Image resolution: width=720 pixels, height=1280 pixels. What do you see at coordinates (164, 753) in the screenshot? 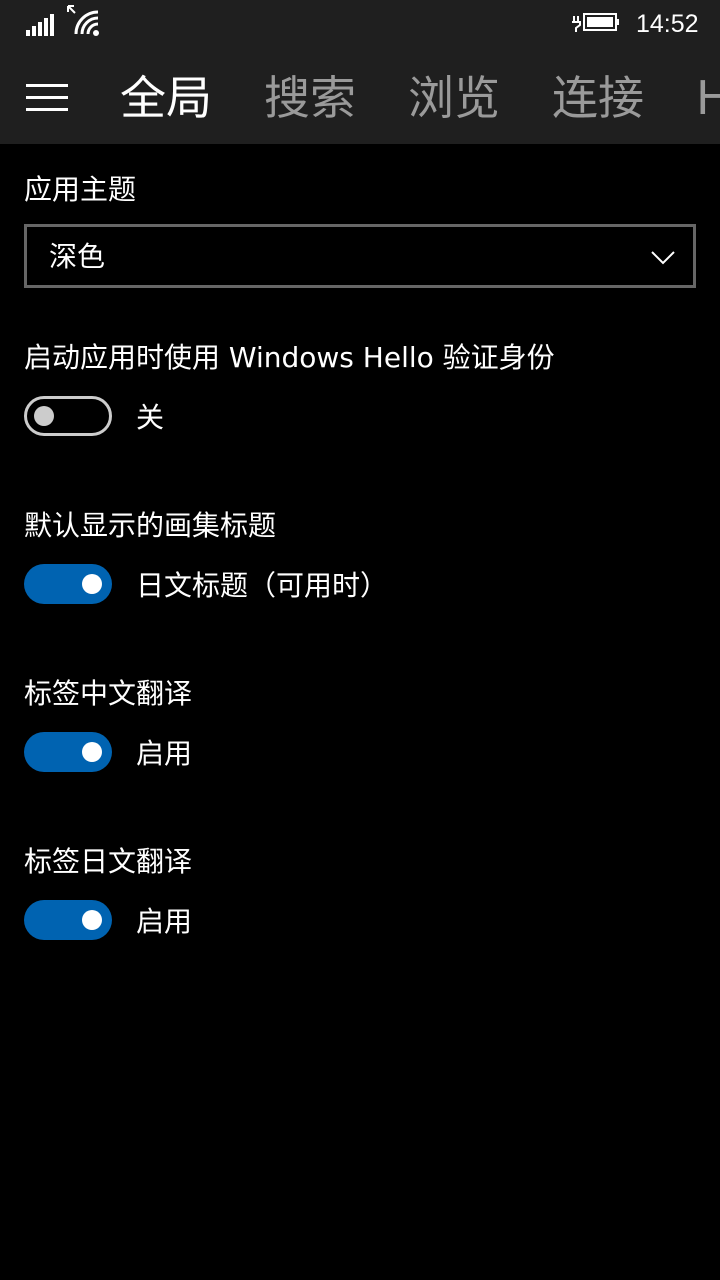
I see `tag-chinese-state: 启用` at bounding box center [164, 753].